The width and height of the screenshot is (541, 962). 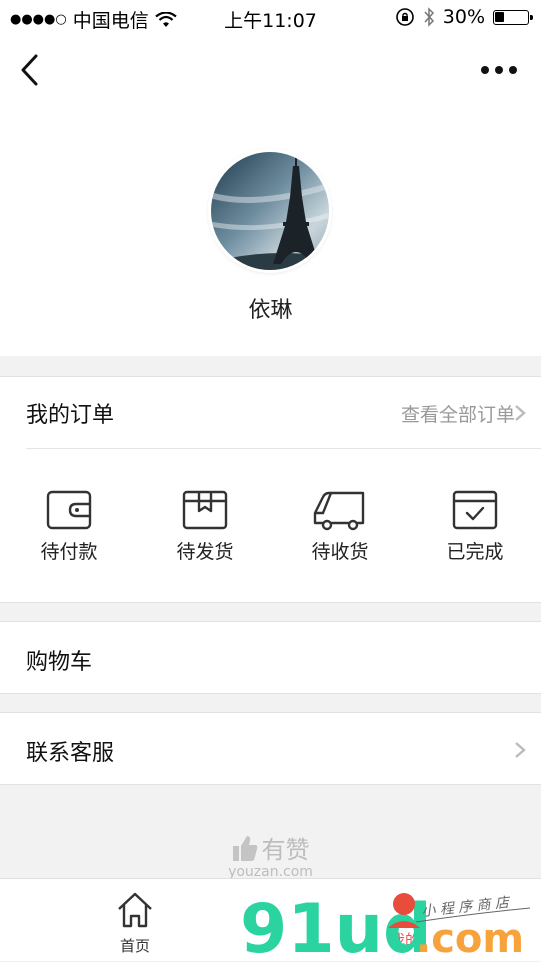 I want to click on brand-footer: 有赞 youzan.com, so click(x=270, y=855).